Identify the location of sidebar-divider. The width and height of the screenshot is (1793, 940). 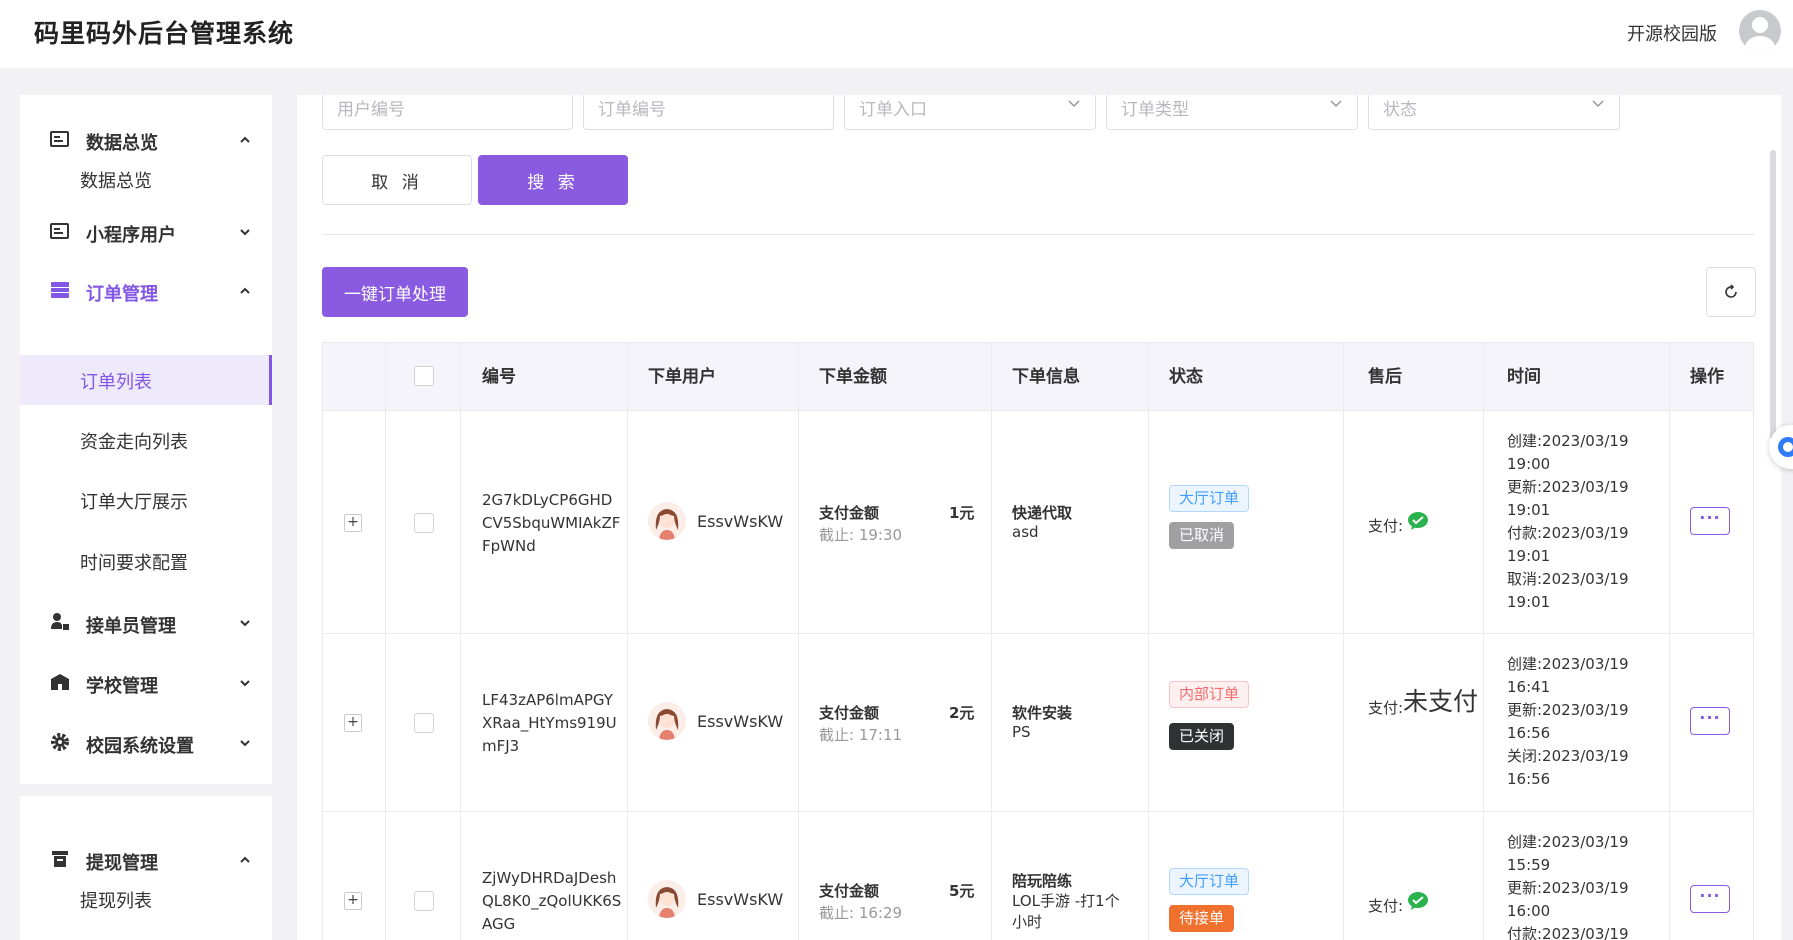
(146, 790).